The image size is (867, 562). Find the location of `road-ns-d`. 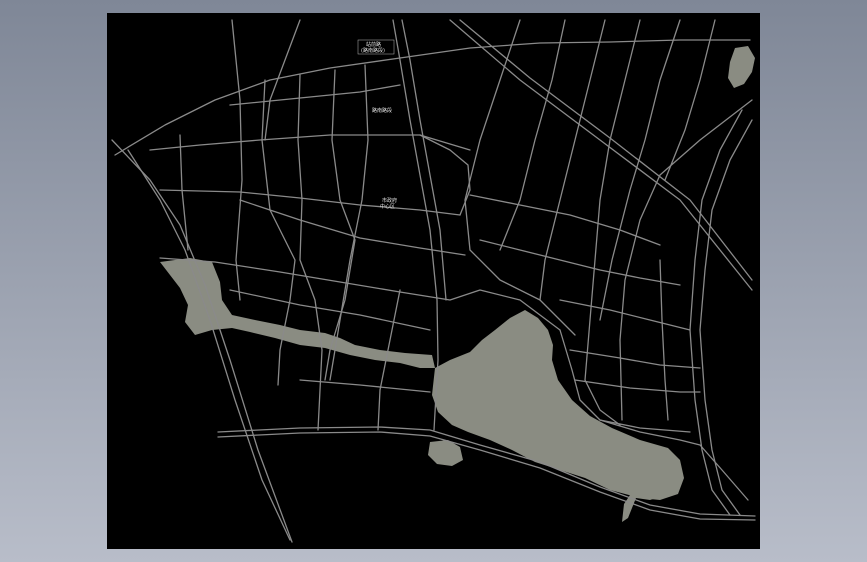

road-ns-d is located at coordinates (340, 225).